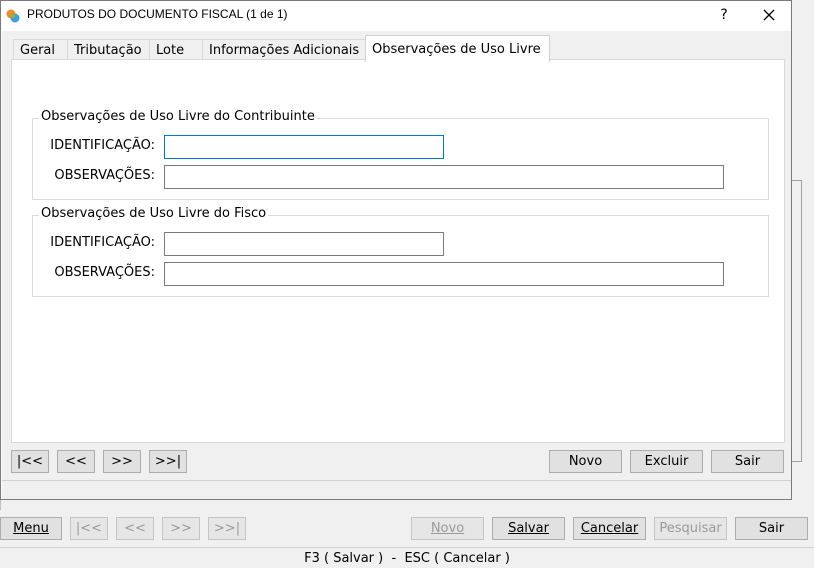 The image size is (814, 568). What do you see at coordinates (154, 213) in the screenshot?
I see `group-fisco-title: Observações de Uso Livre do Fisco` at bounding box center [154, 213].